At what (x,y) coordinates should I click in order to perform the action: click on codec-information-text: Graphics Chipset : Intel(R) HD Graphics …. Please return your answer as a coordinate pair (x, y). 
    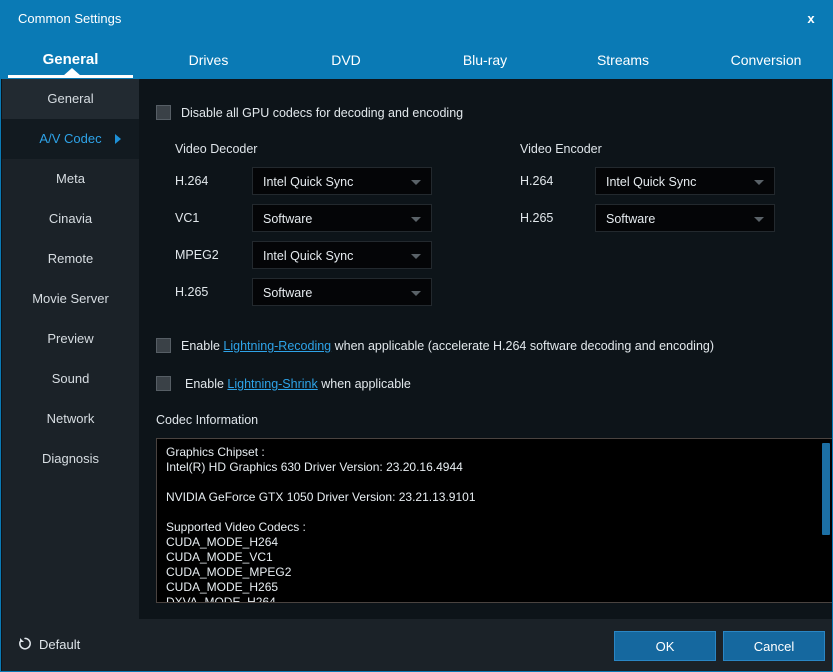
    Looking at the image, I should click on (321, 524).